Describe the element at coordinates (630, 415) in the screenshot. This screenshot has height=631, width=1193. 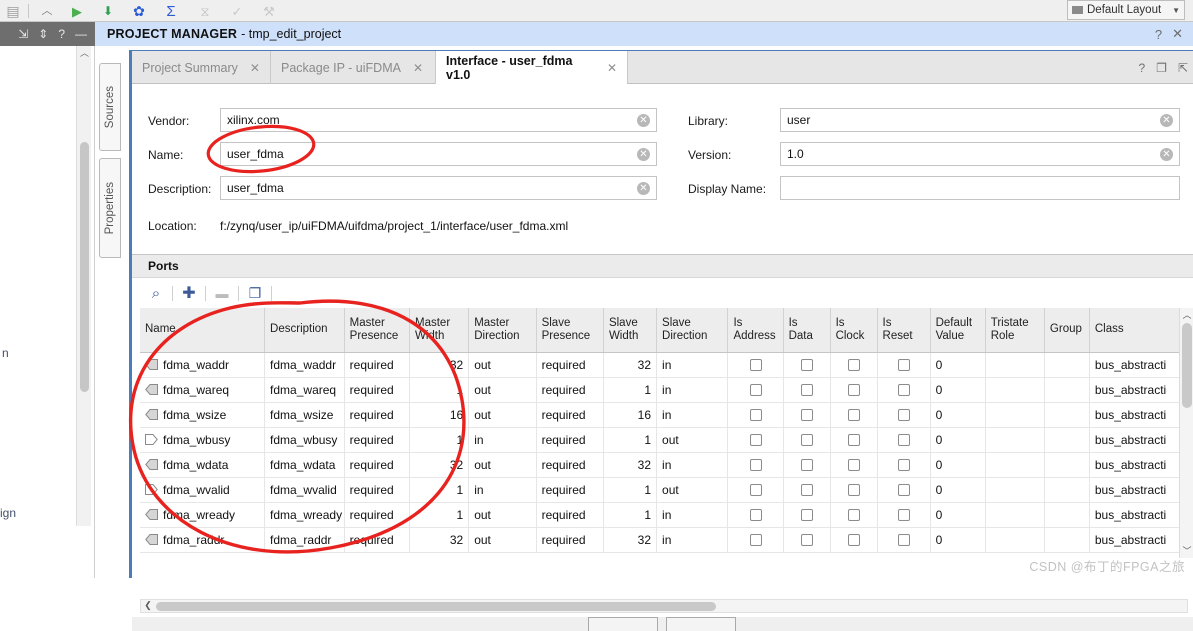
I see `cell-slave-width: 16` at that location.